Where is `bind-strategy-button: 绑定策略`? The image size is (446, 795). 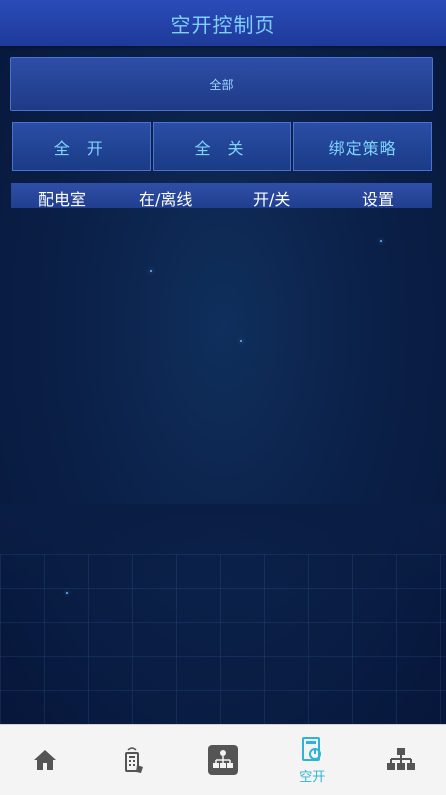
bind-strategy-button: 绑定策略 is located at coordinates (363, 146).